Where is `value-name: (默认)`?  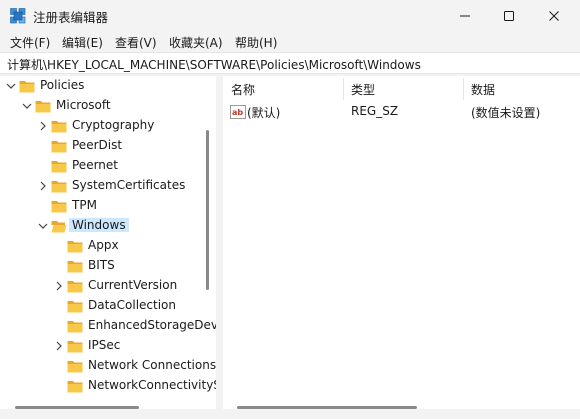 value-name: (默认) is located at coordinates (264, 113).